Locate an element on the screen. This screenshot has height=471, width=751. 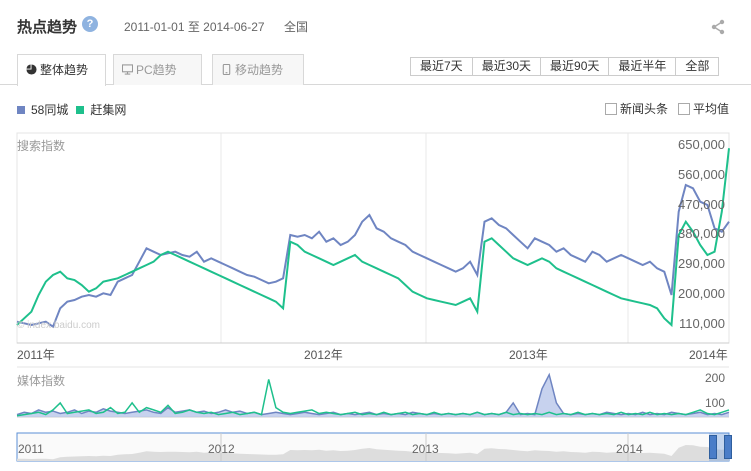
y-tick: 110,000 is located at coordinates (701, 323).